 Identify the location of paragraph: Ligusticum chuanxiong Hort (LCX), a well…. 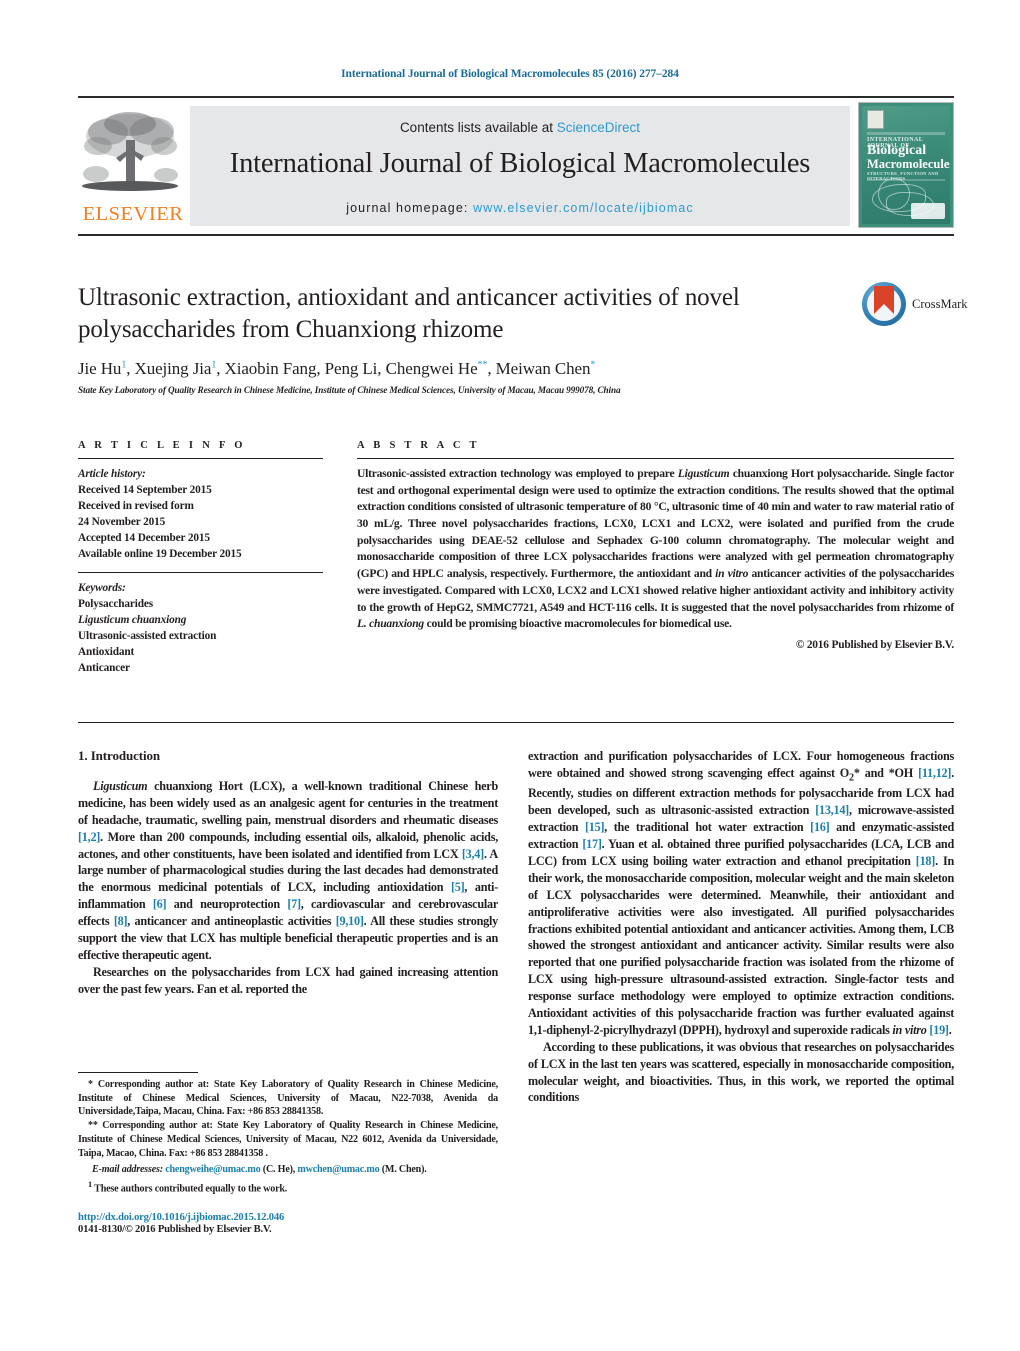
(288, 870).